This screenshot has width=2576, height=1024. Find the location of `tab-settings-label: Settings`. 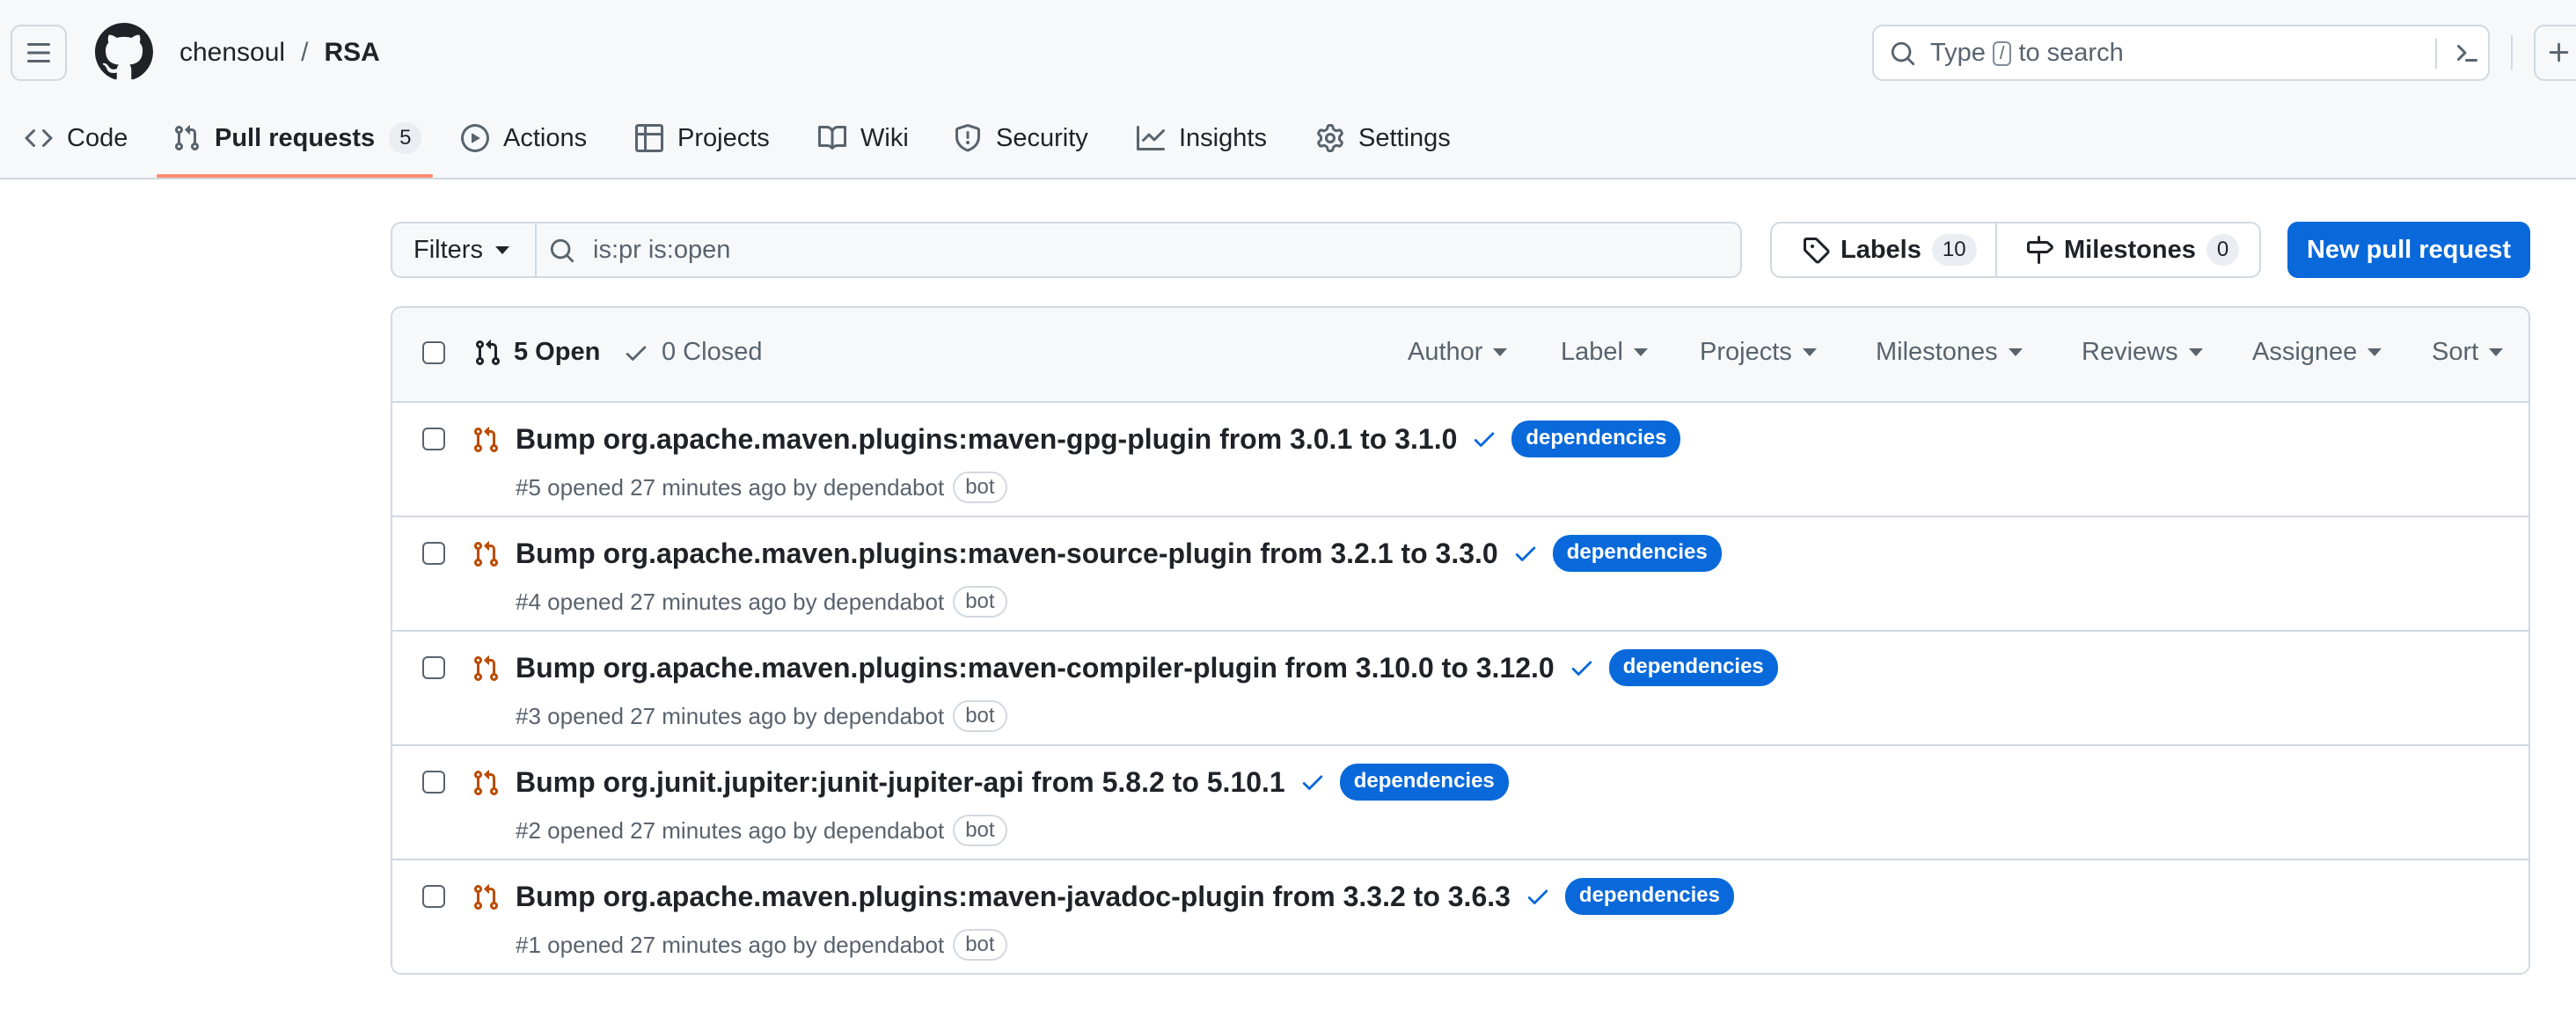

tab-settings-label: Settings is located at coordinates (1404, 137).